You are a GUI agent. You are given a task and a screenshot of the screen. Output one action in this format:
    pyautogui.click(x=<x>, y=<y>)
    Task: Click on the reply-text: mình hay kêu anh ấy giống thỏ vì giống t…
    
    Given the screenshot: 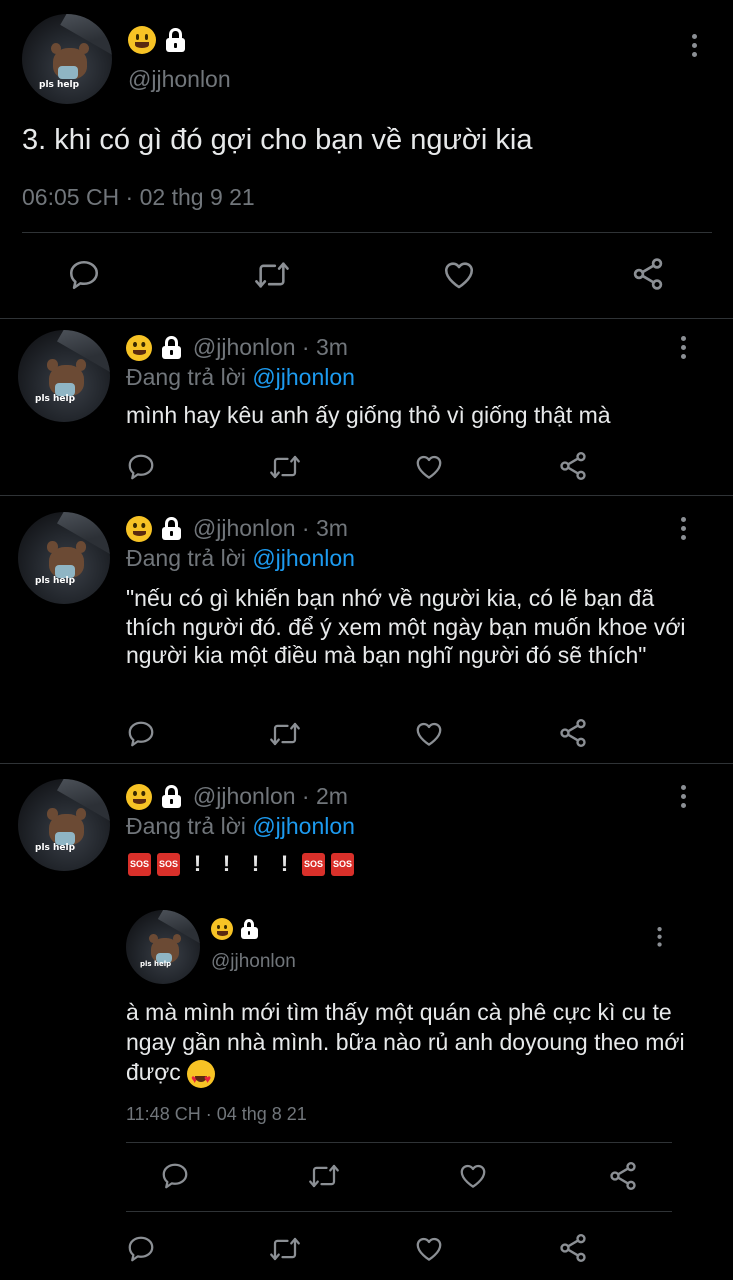 What is the action you would take?
    pyautogui.click(x=368, y=415)
    